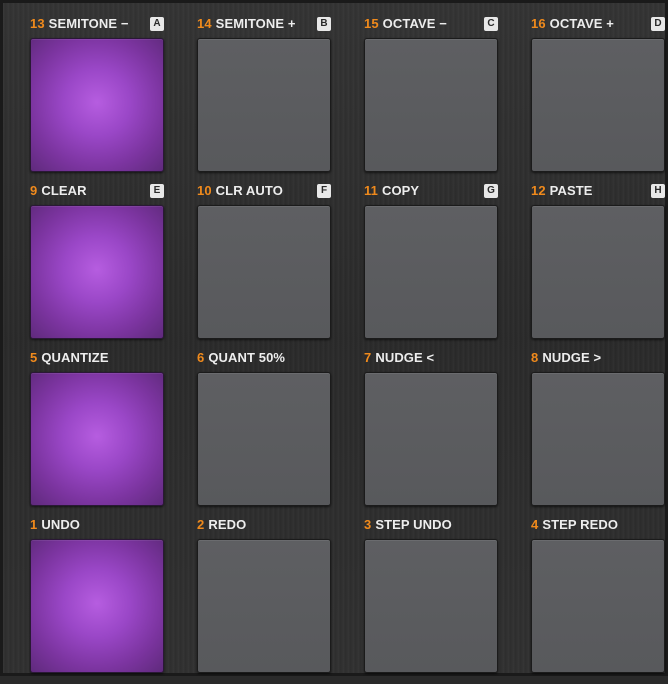 This screenshot has height=684, width=668. What do you see at coordinates (75, 357) in the screenshot?
I see `pad-function-label: QUANTIZE` at bounding box center [75, 357].